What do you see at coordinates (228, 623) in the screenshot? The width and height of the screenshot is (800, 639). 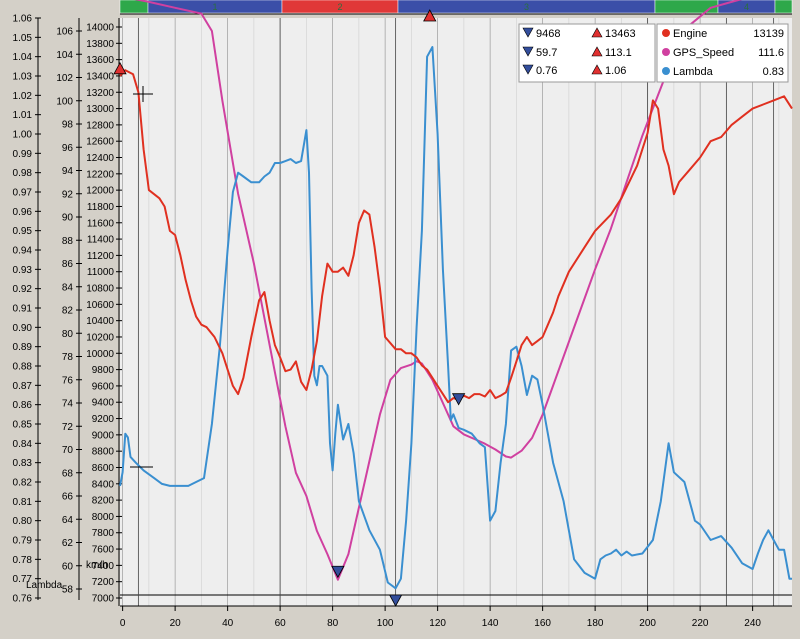 I see `x-tick-label: 40` at bounding box center [228, 623].